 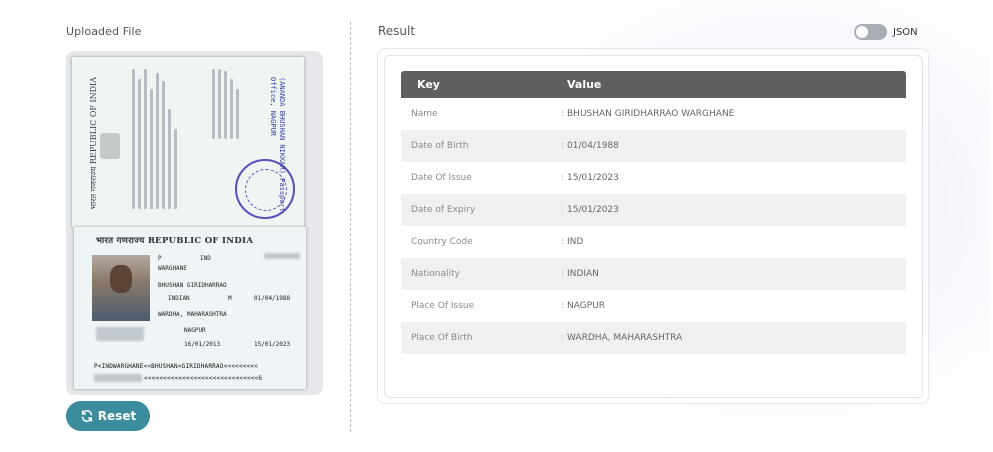 I want to click on header-key: Key, so click(x=428, y=84).